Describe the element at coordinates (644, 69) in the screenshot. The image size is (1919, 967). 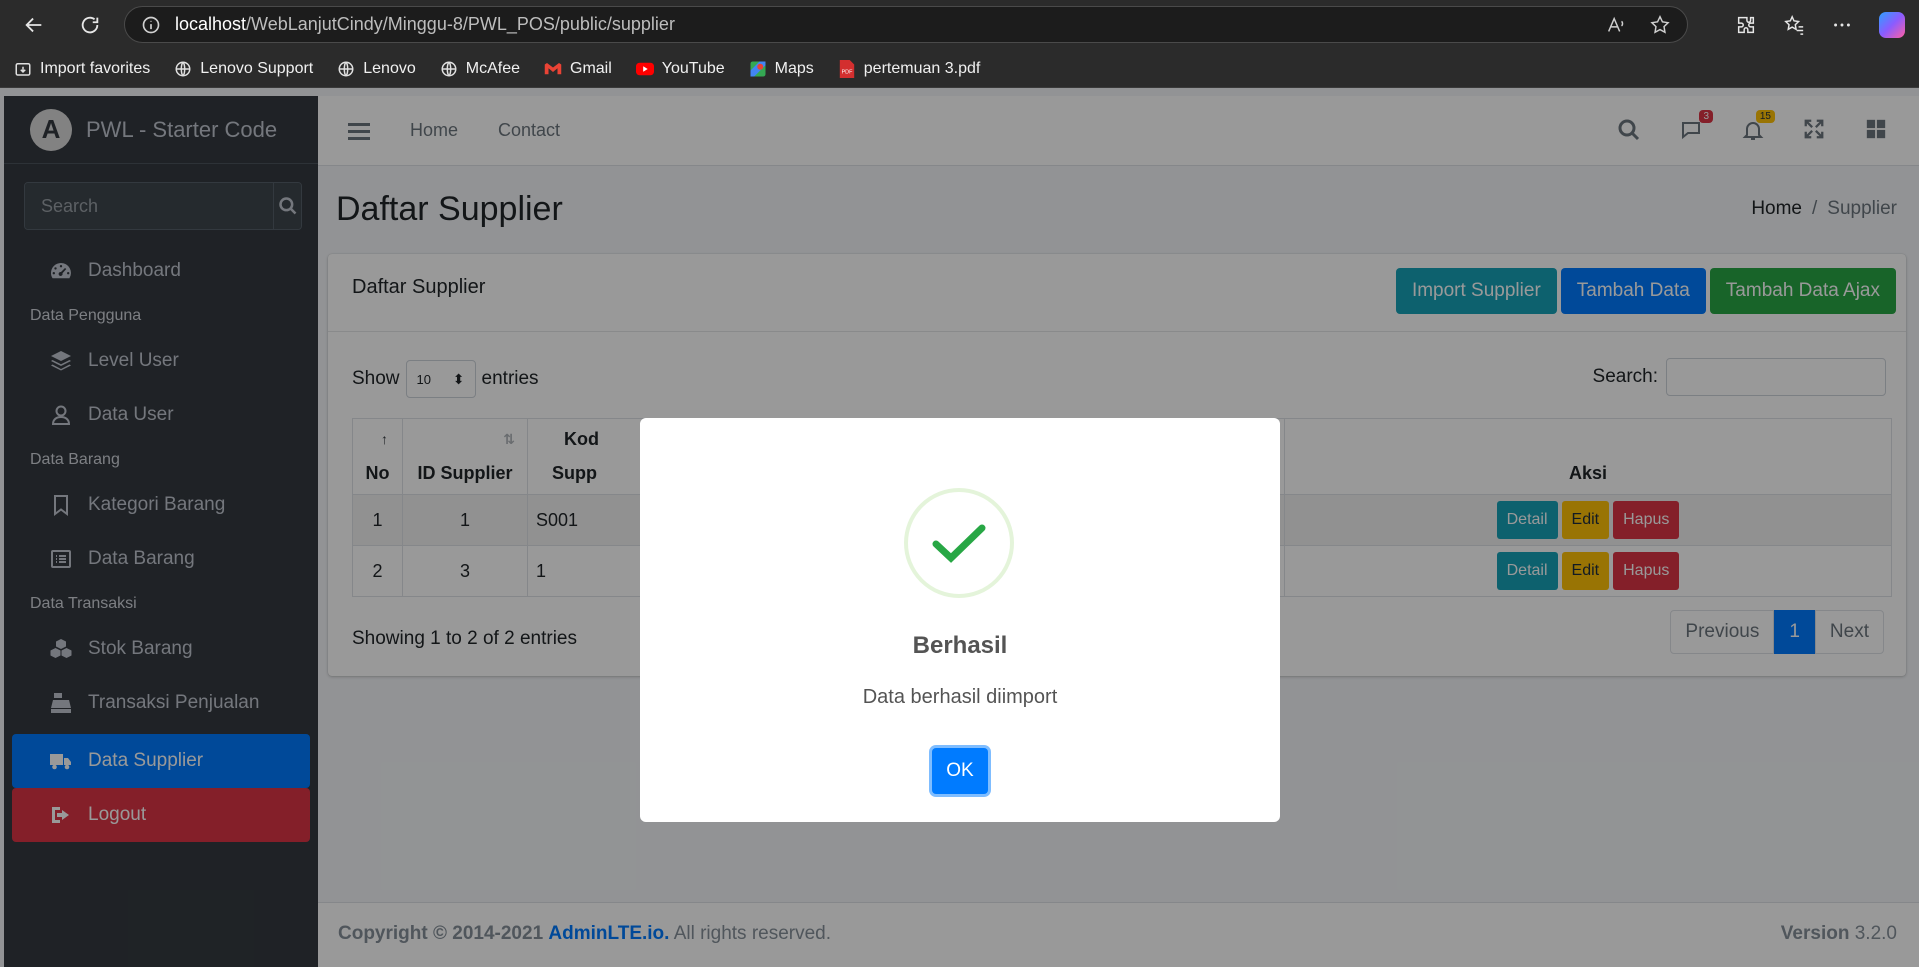
I see `youtube-icon` at that location.